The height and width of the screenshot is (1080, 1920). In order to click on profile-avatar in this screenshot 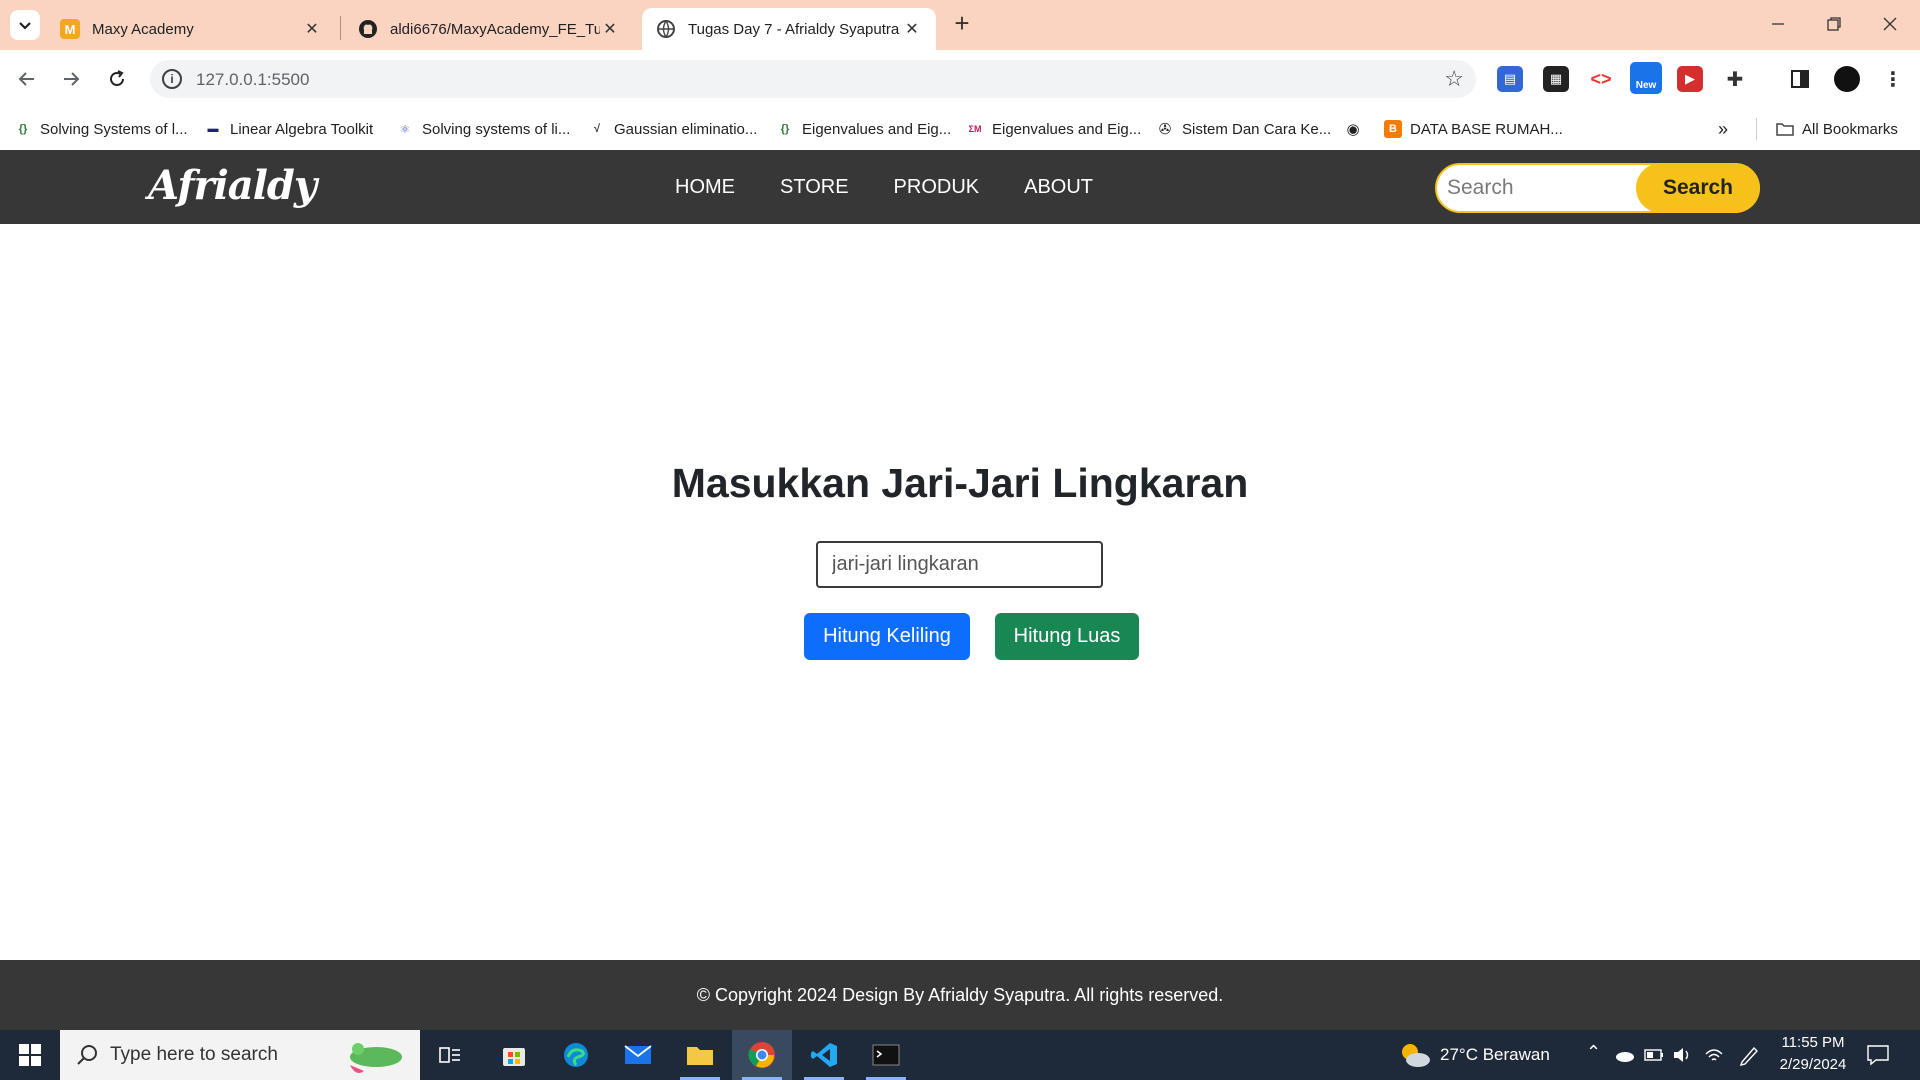, I will do `click(1847, 79)`.